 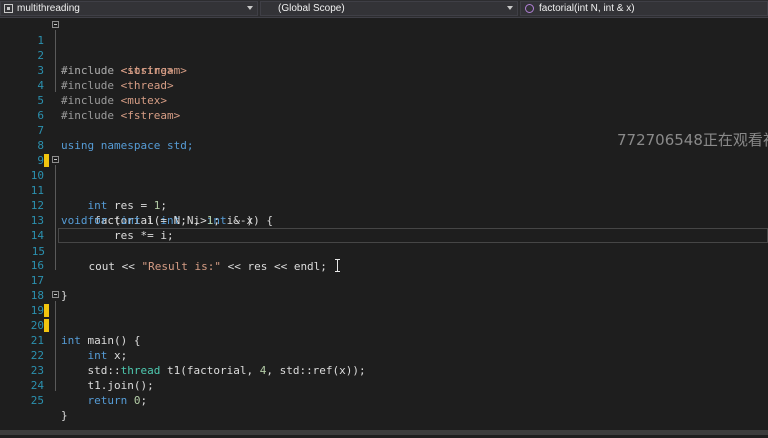 What do you see at coordinates (8, 8) in the screenshot?
I see `project-icon` at bounding box center [8, 8].